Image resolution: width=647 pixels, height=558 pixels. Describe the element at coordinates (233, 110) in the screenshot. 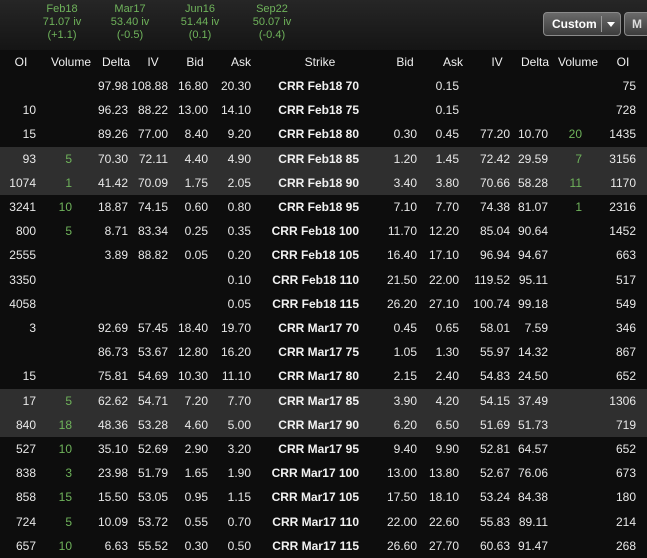

I see `call-ask: 14.10` at that location.